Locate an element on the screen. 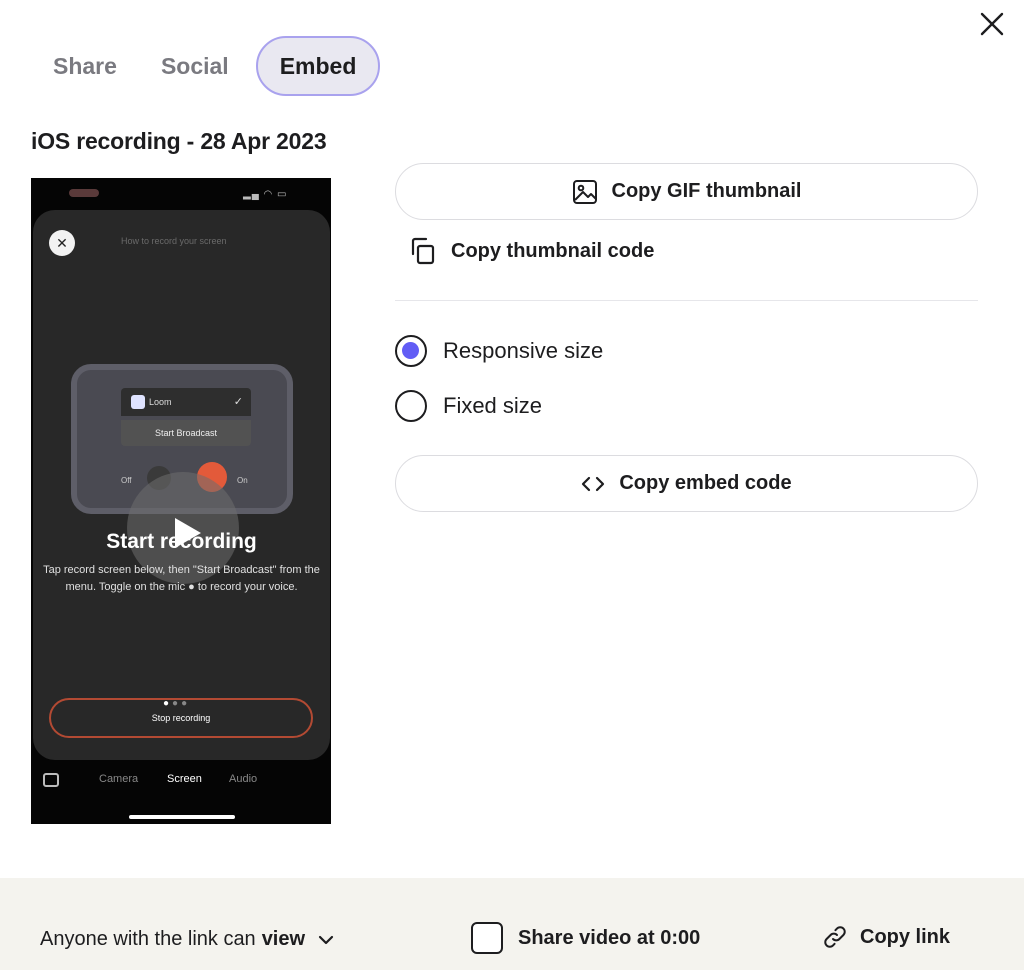 The width and height of the screenshot is (1024, 970). gallery-icon is located at coordinates (51, 780).